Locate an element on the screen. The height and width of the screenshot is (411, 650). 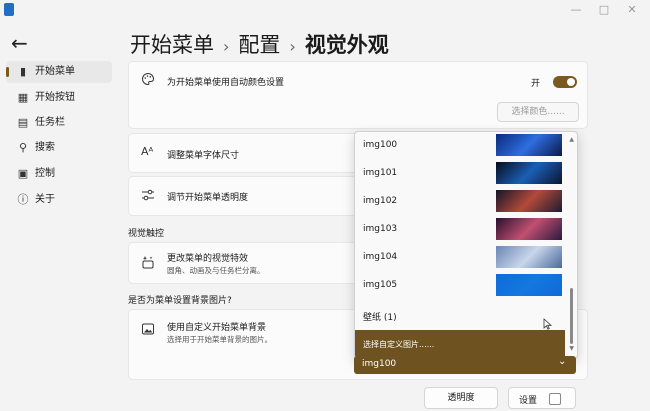
maximize-button: □ is located at coordinates (604, 10).